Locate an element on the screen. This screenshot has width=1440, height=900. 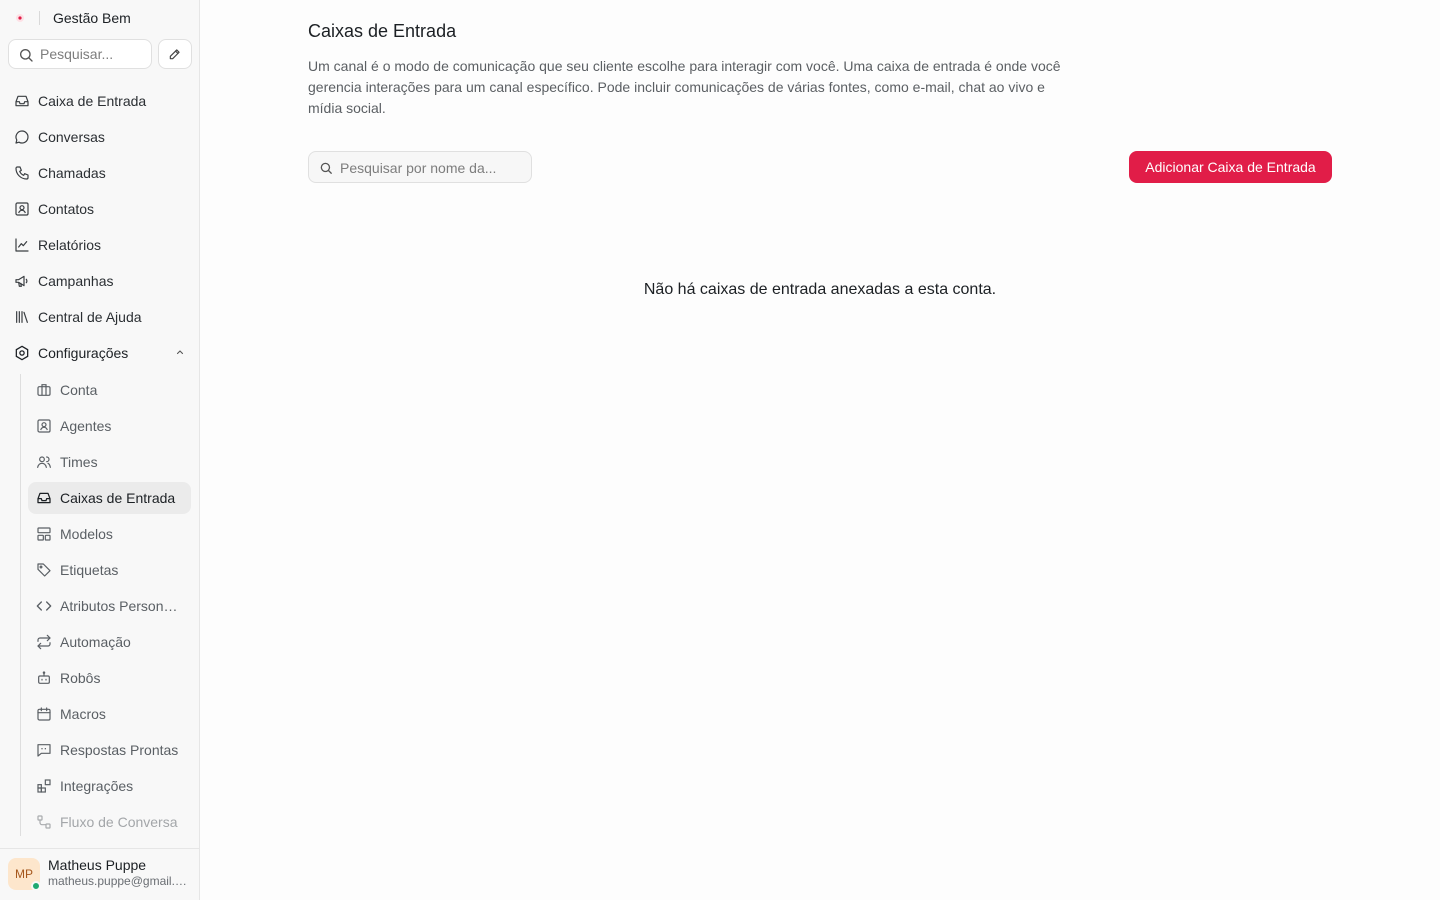
settings-item-bots: Robôs is located at coordinates (109, 678).